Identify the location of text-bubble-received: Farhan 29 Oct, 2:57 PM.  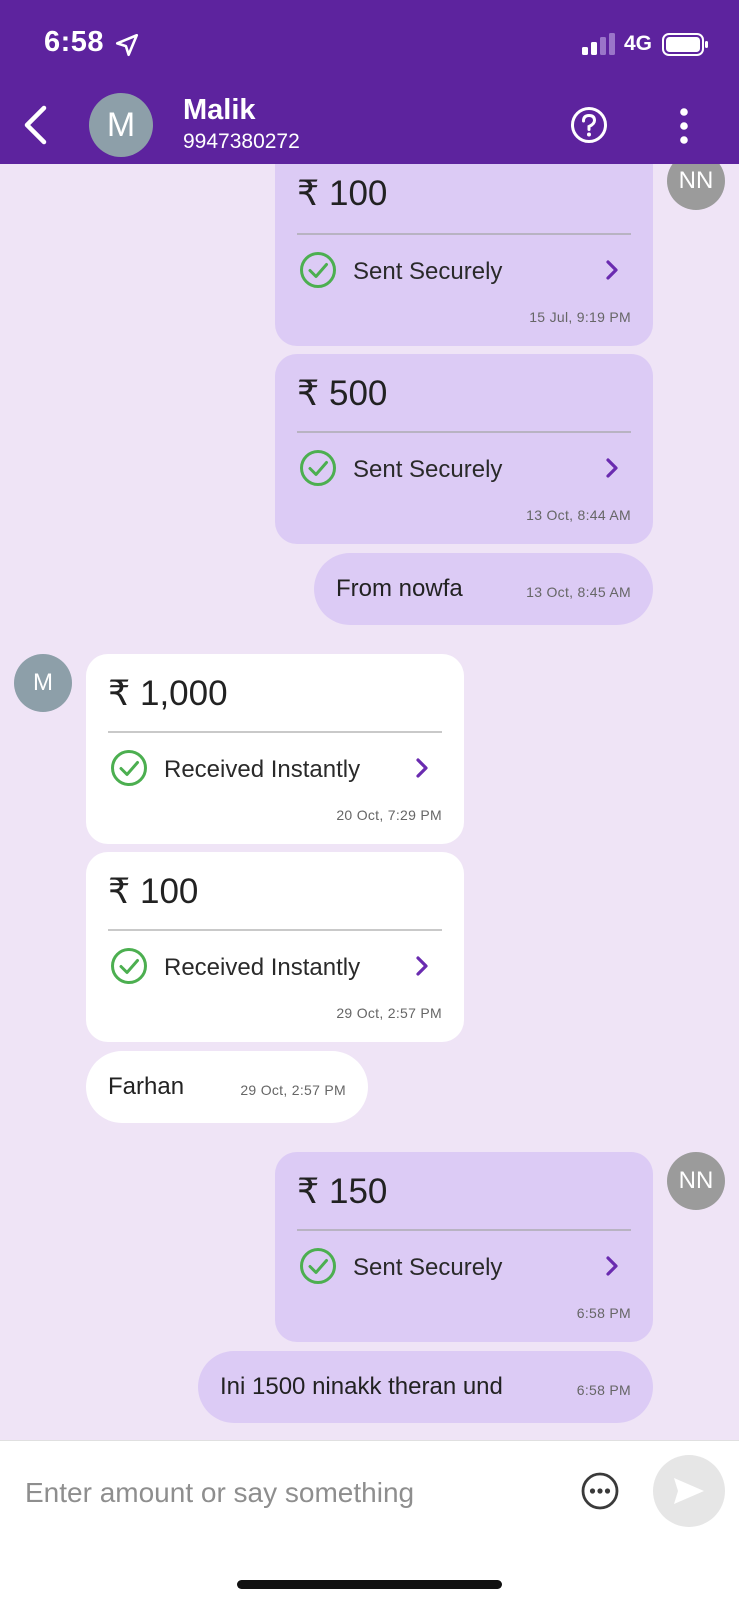
(227, 1087).